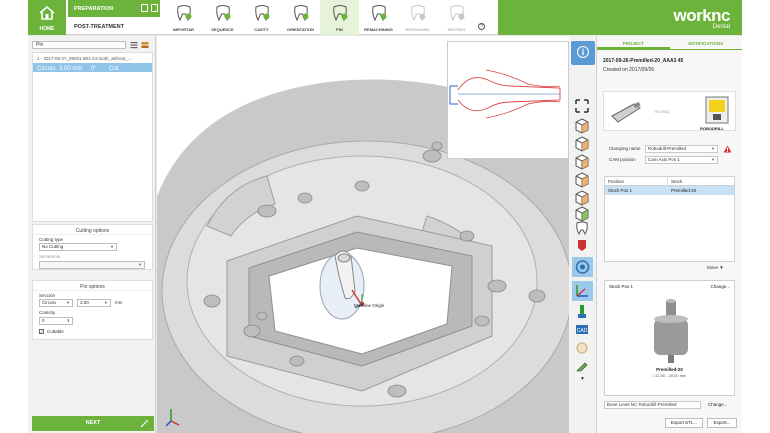 The image size is (770, 433). Describe the element at coordinates (51, 239) in the screenshot. I see `cutting-type-label: Cutting type` at that location.